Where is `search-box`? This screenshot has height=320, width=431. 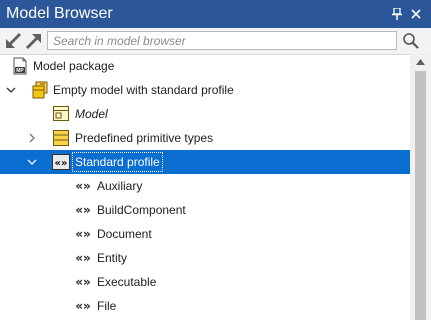 search-box is located at coordinates (222, 40).